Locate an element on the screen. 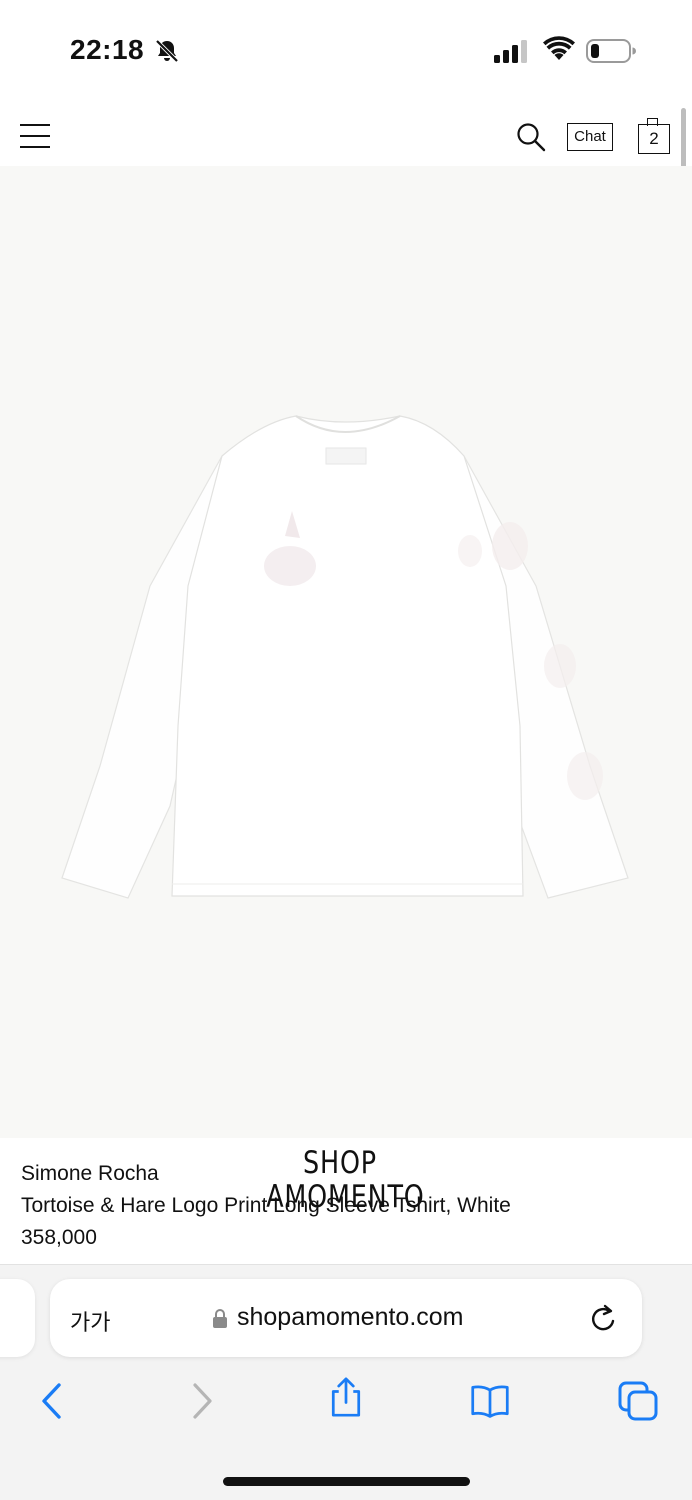  forward-icon is located at coordinates (202, 1401).